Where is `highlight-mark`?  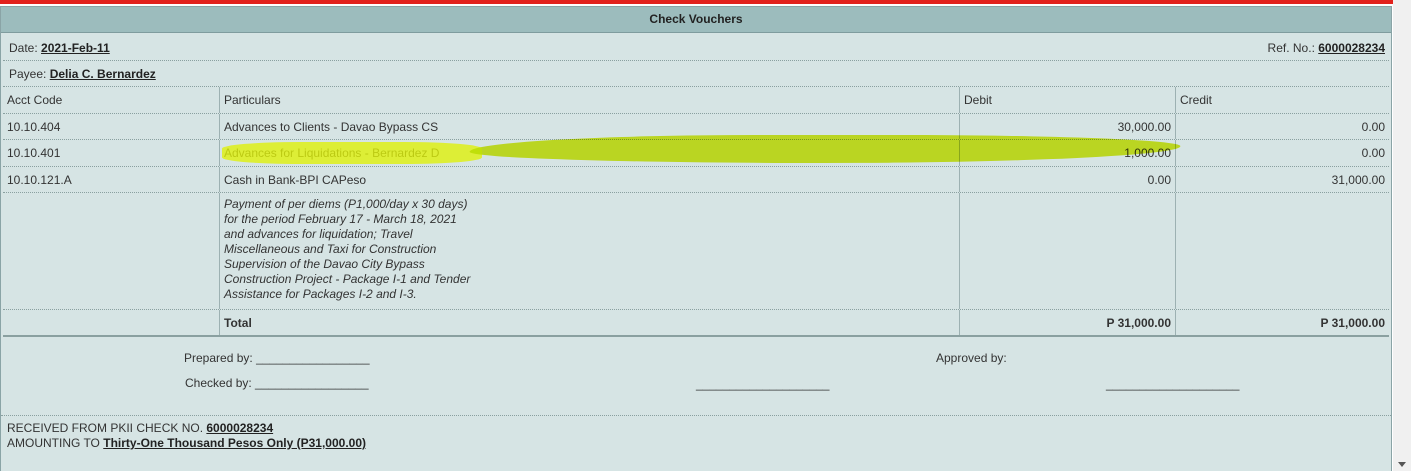
highlight-mark is located at coordinates (352, 153).